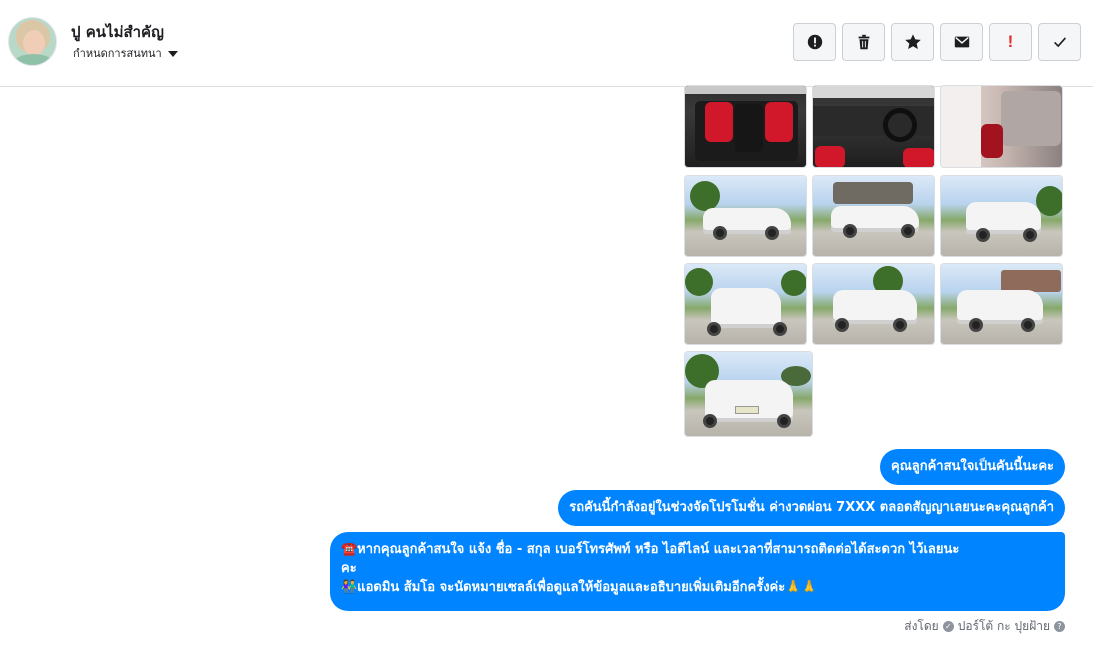  I want to click on alert-circle-icon, so click(814, 42).